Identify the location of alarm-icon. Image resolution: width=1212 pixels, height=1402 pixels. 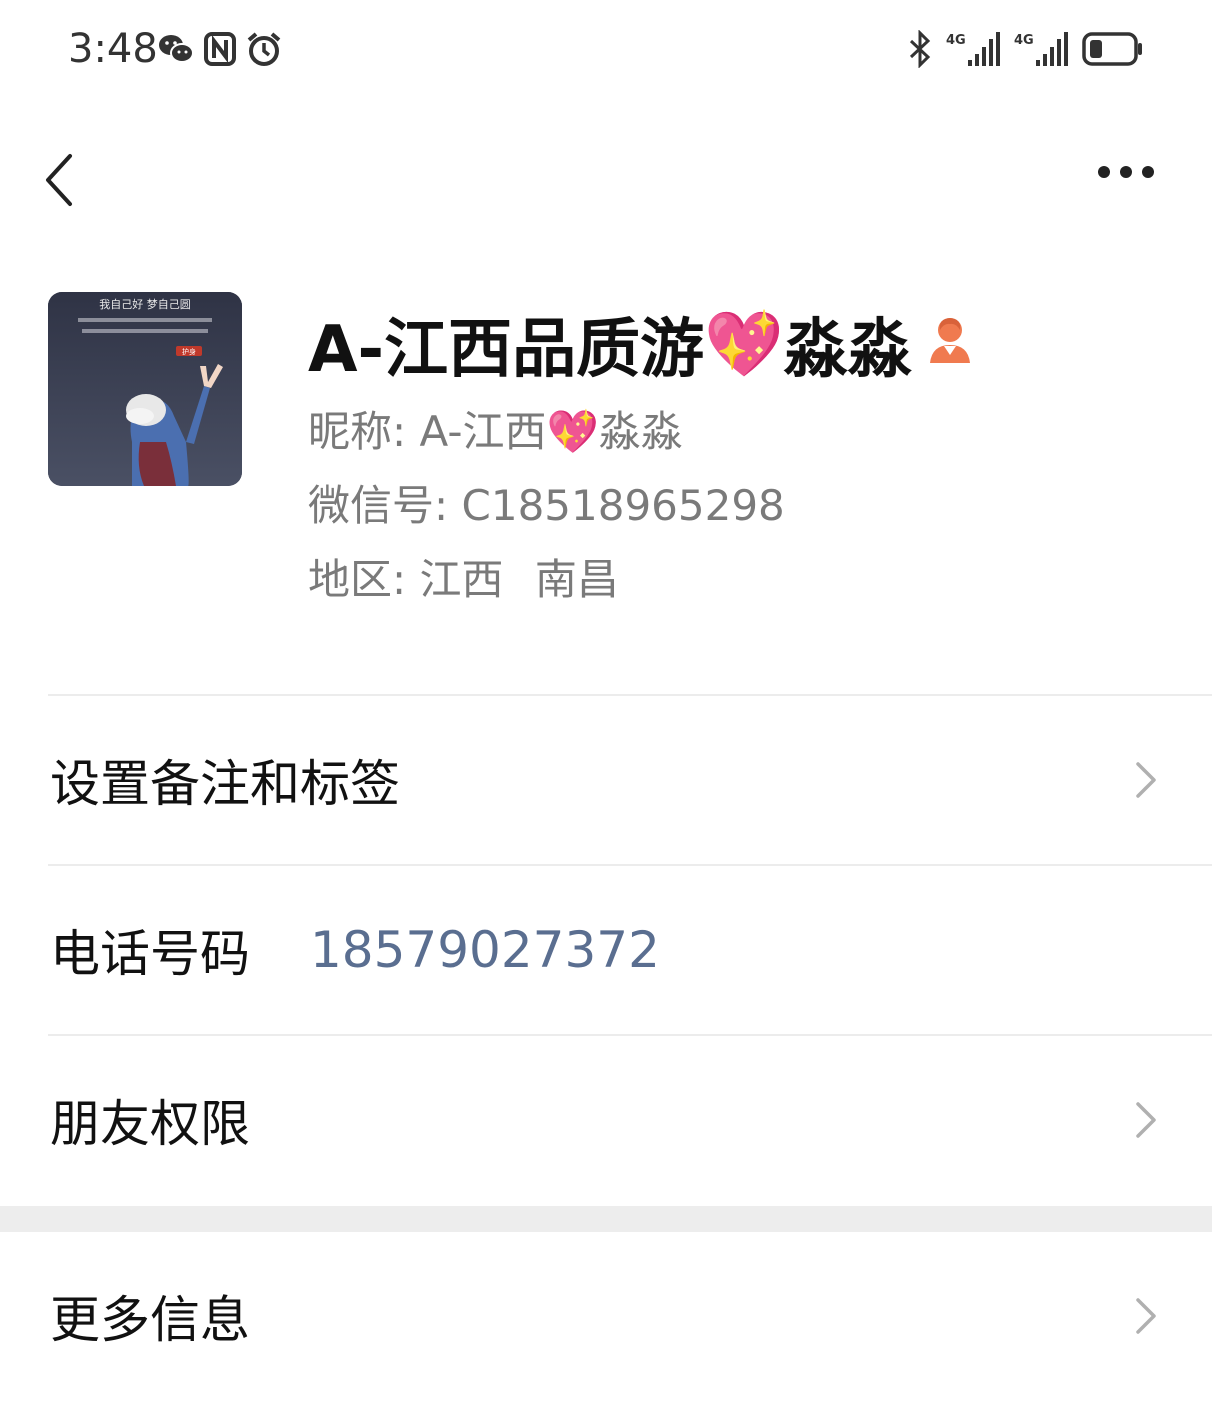
(264, 49).